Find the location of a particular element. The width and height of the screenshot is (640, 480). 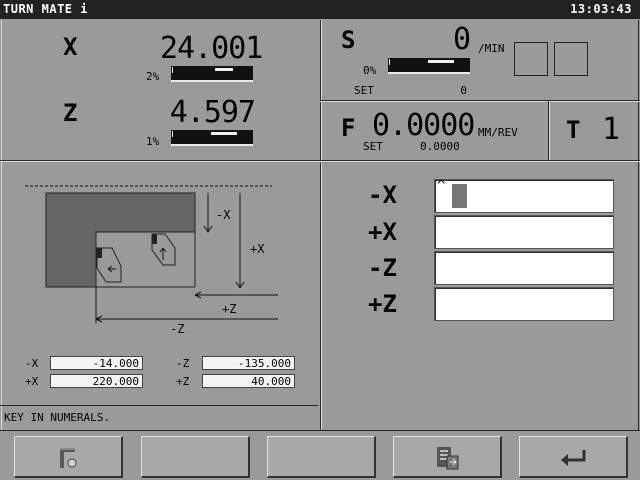

x-position-value: 24.001 is located at coordinates (211, 48).